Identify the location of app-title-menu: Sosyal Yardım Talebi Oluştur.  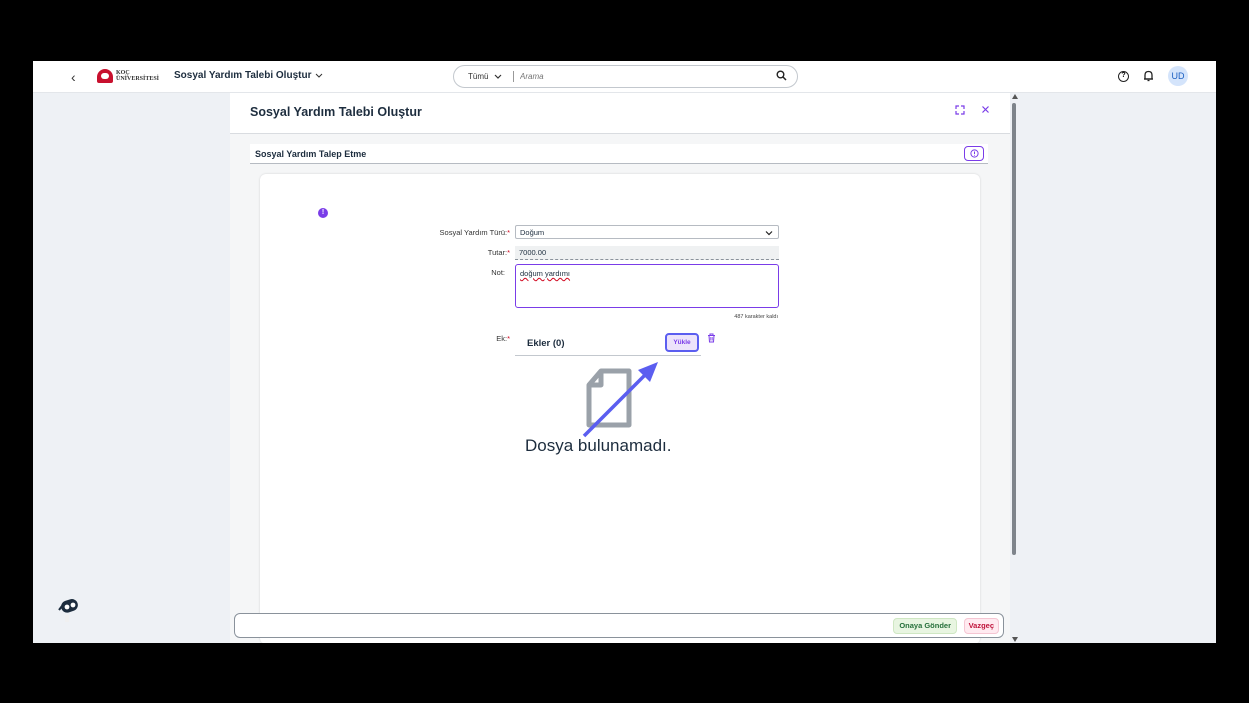
(248, 75).